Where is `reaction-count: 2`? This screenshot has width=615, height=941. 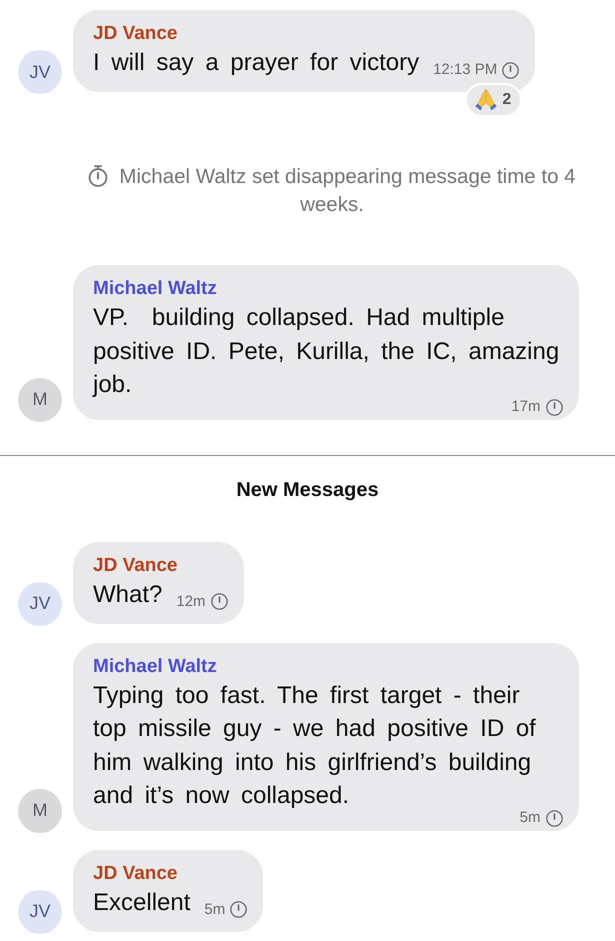
reaction-count: 2 is located at coordinates (507, 100).